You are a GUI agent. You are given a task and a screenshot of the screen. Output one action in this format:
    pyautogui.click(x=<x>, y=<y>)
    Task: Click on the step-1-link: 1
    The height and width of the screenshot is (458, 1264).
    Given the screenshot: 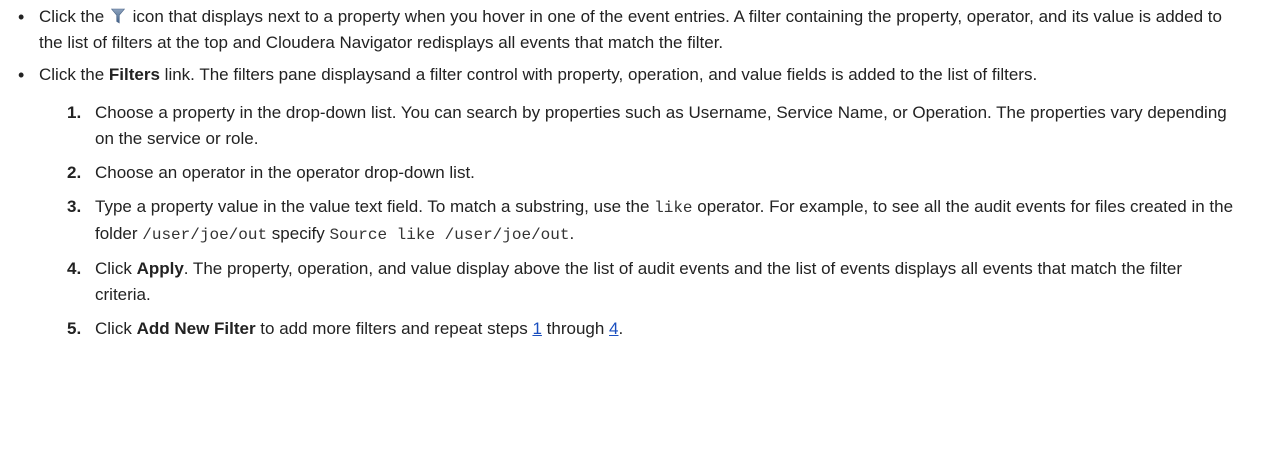 What is the action you would take?
    pyautogui.click(x=536, y=328)
    